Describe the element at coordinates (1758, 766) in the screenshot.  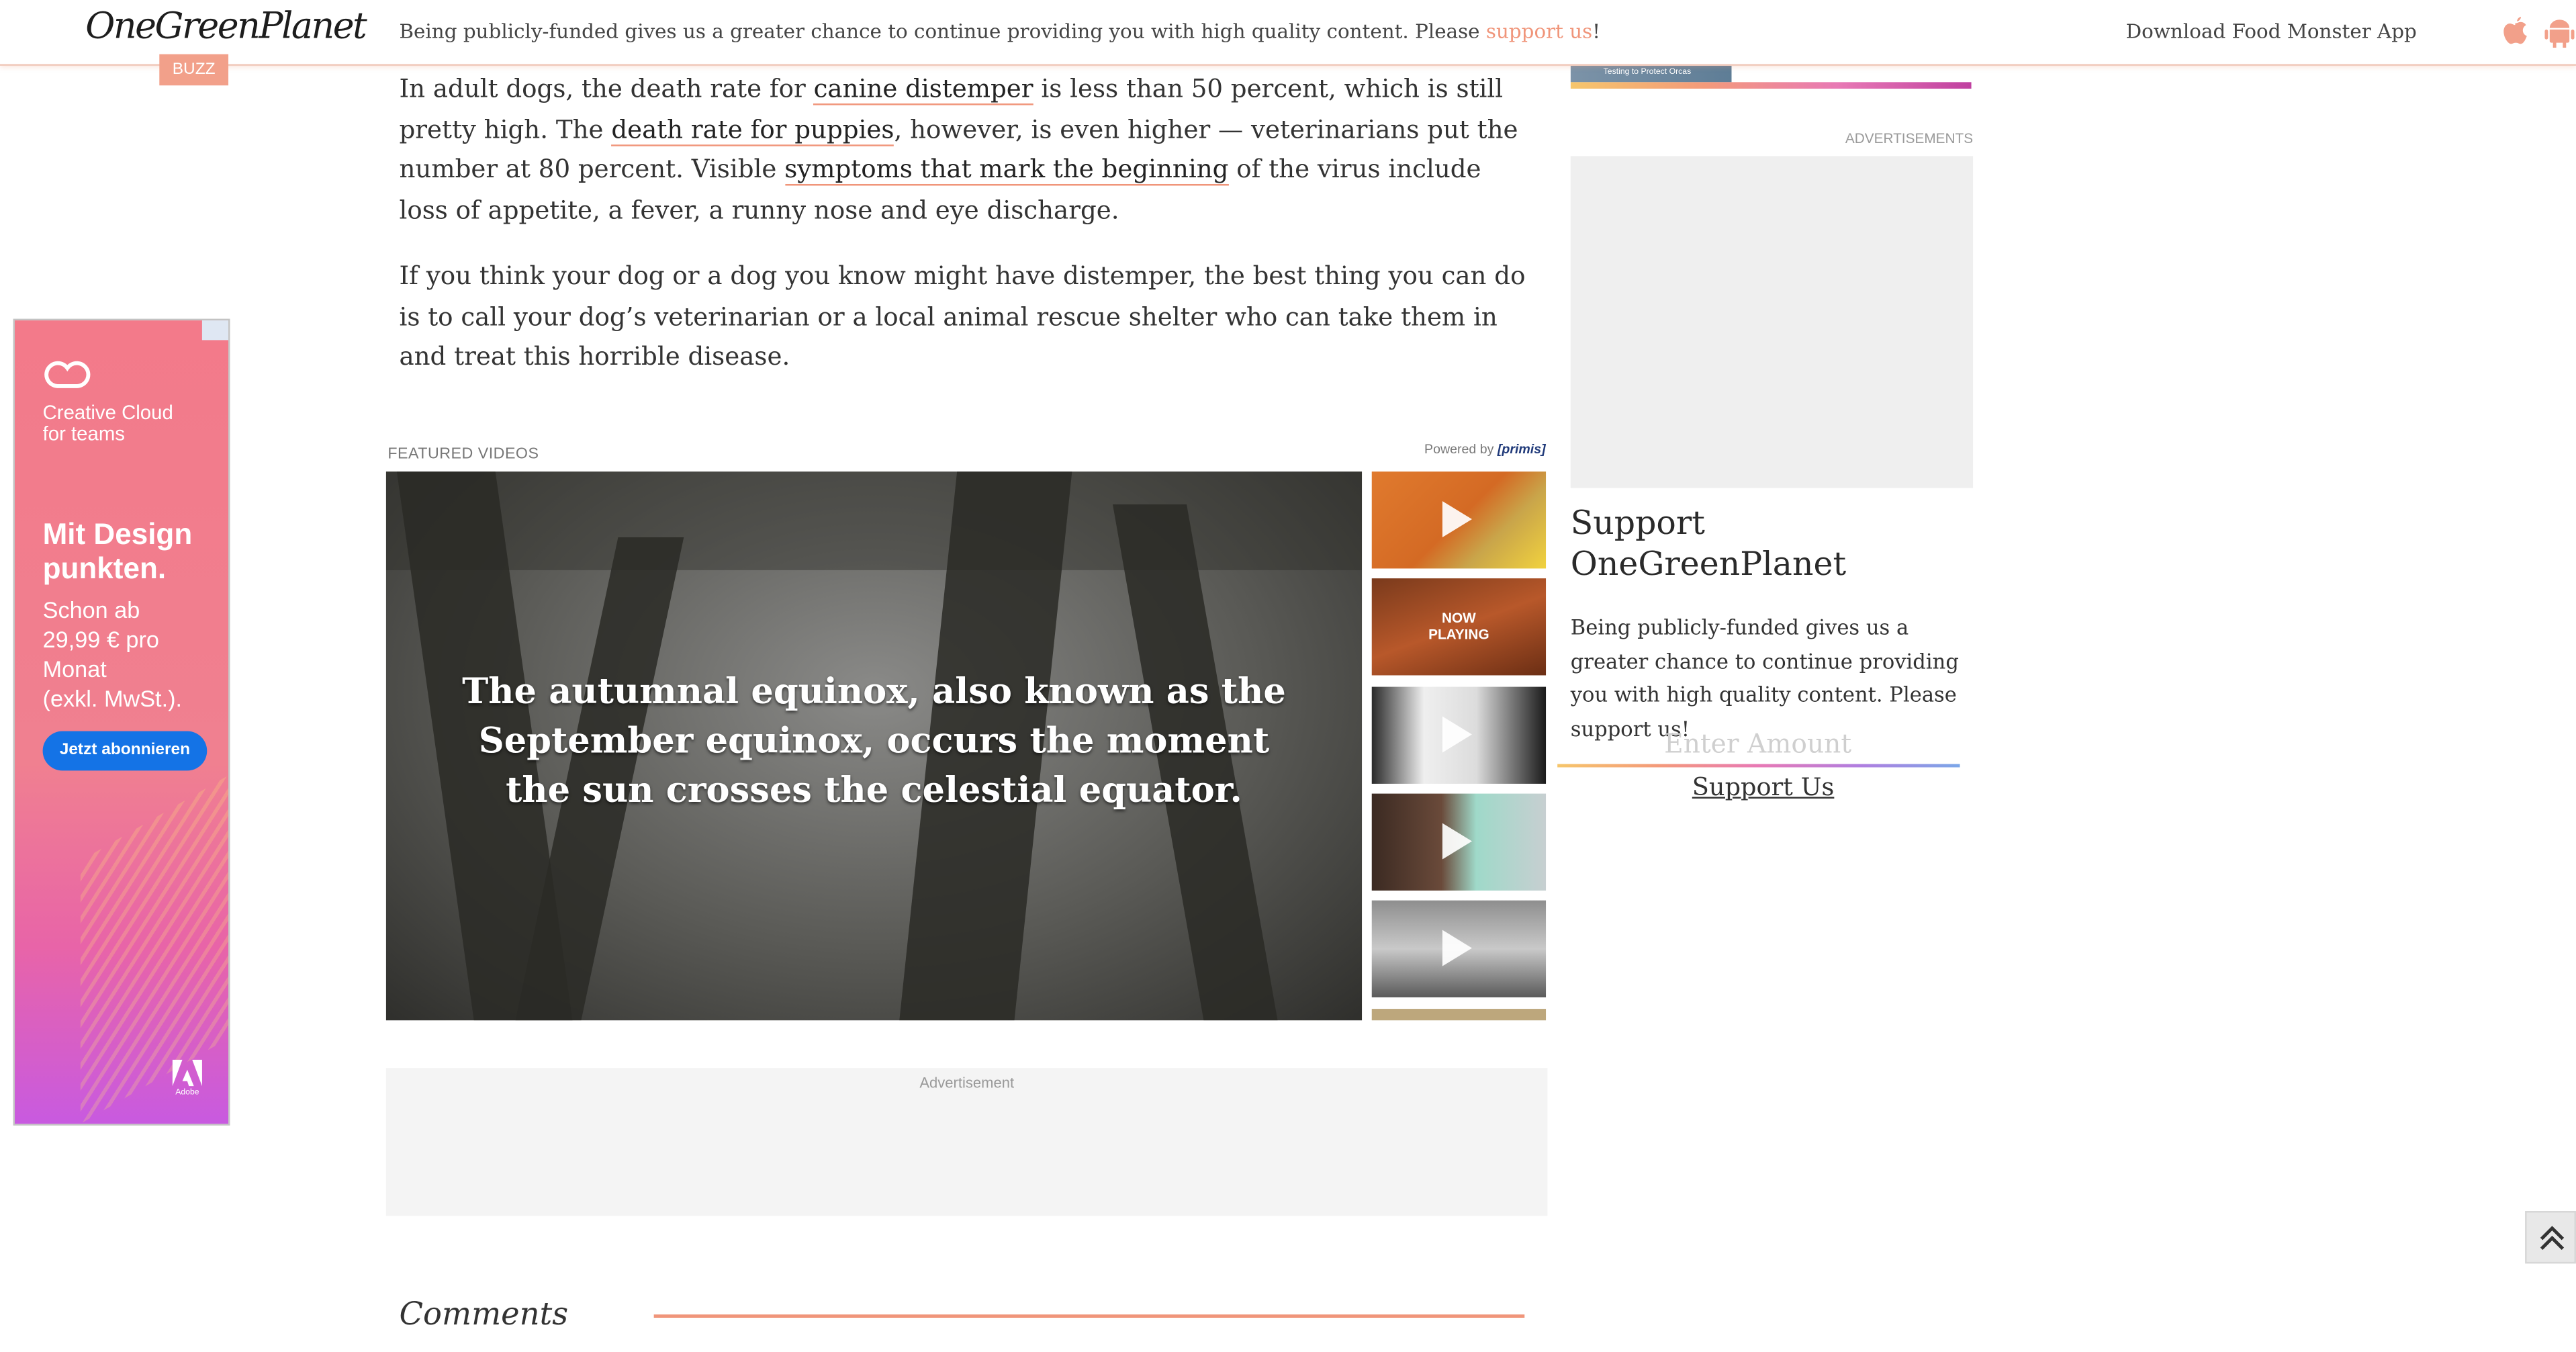
I see `input-underline` at that location.